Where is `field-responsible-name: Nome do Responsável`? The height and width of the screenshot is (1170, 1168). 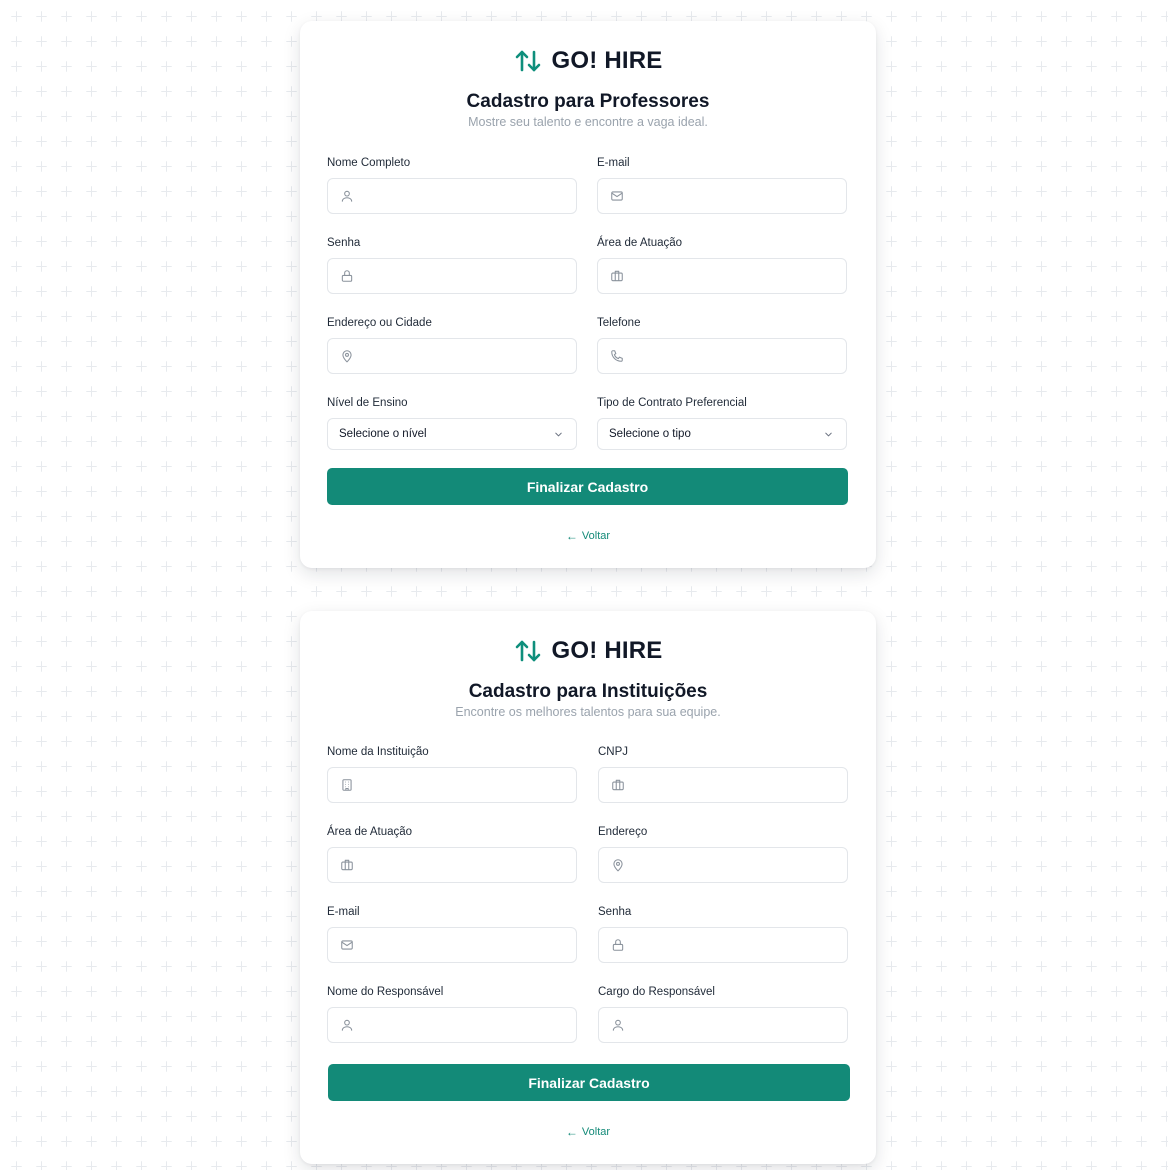 field-responsible-name: Nome do Responsável is located at coordinates (452, 1014).